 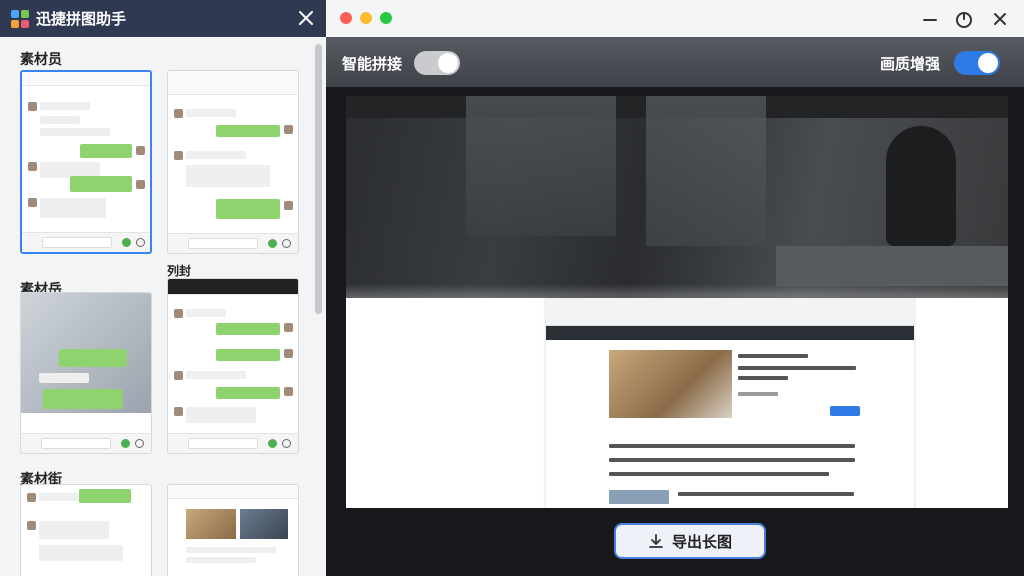 I want to click on preview-webpage-capture, so click(x=730, y=403).